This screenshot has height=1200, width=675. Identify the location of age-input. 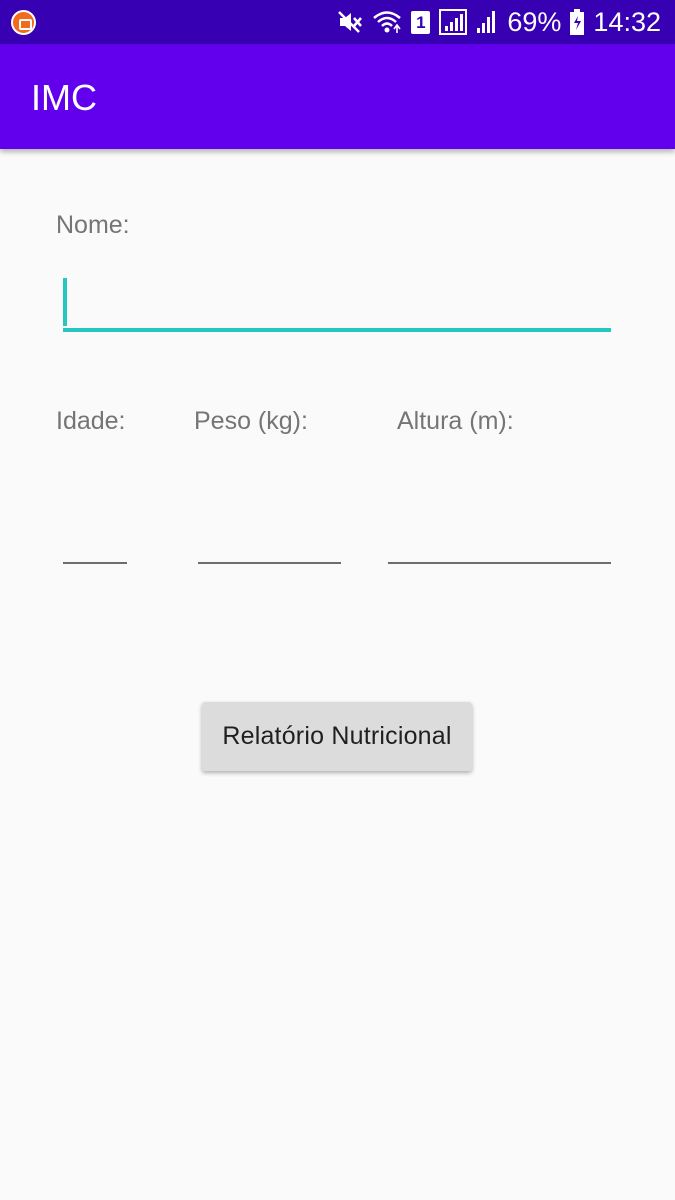
(95, 543).